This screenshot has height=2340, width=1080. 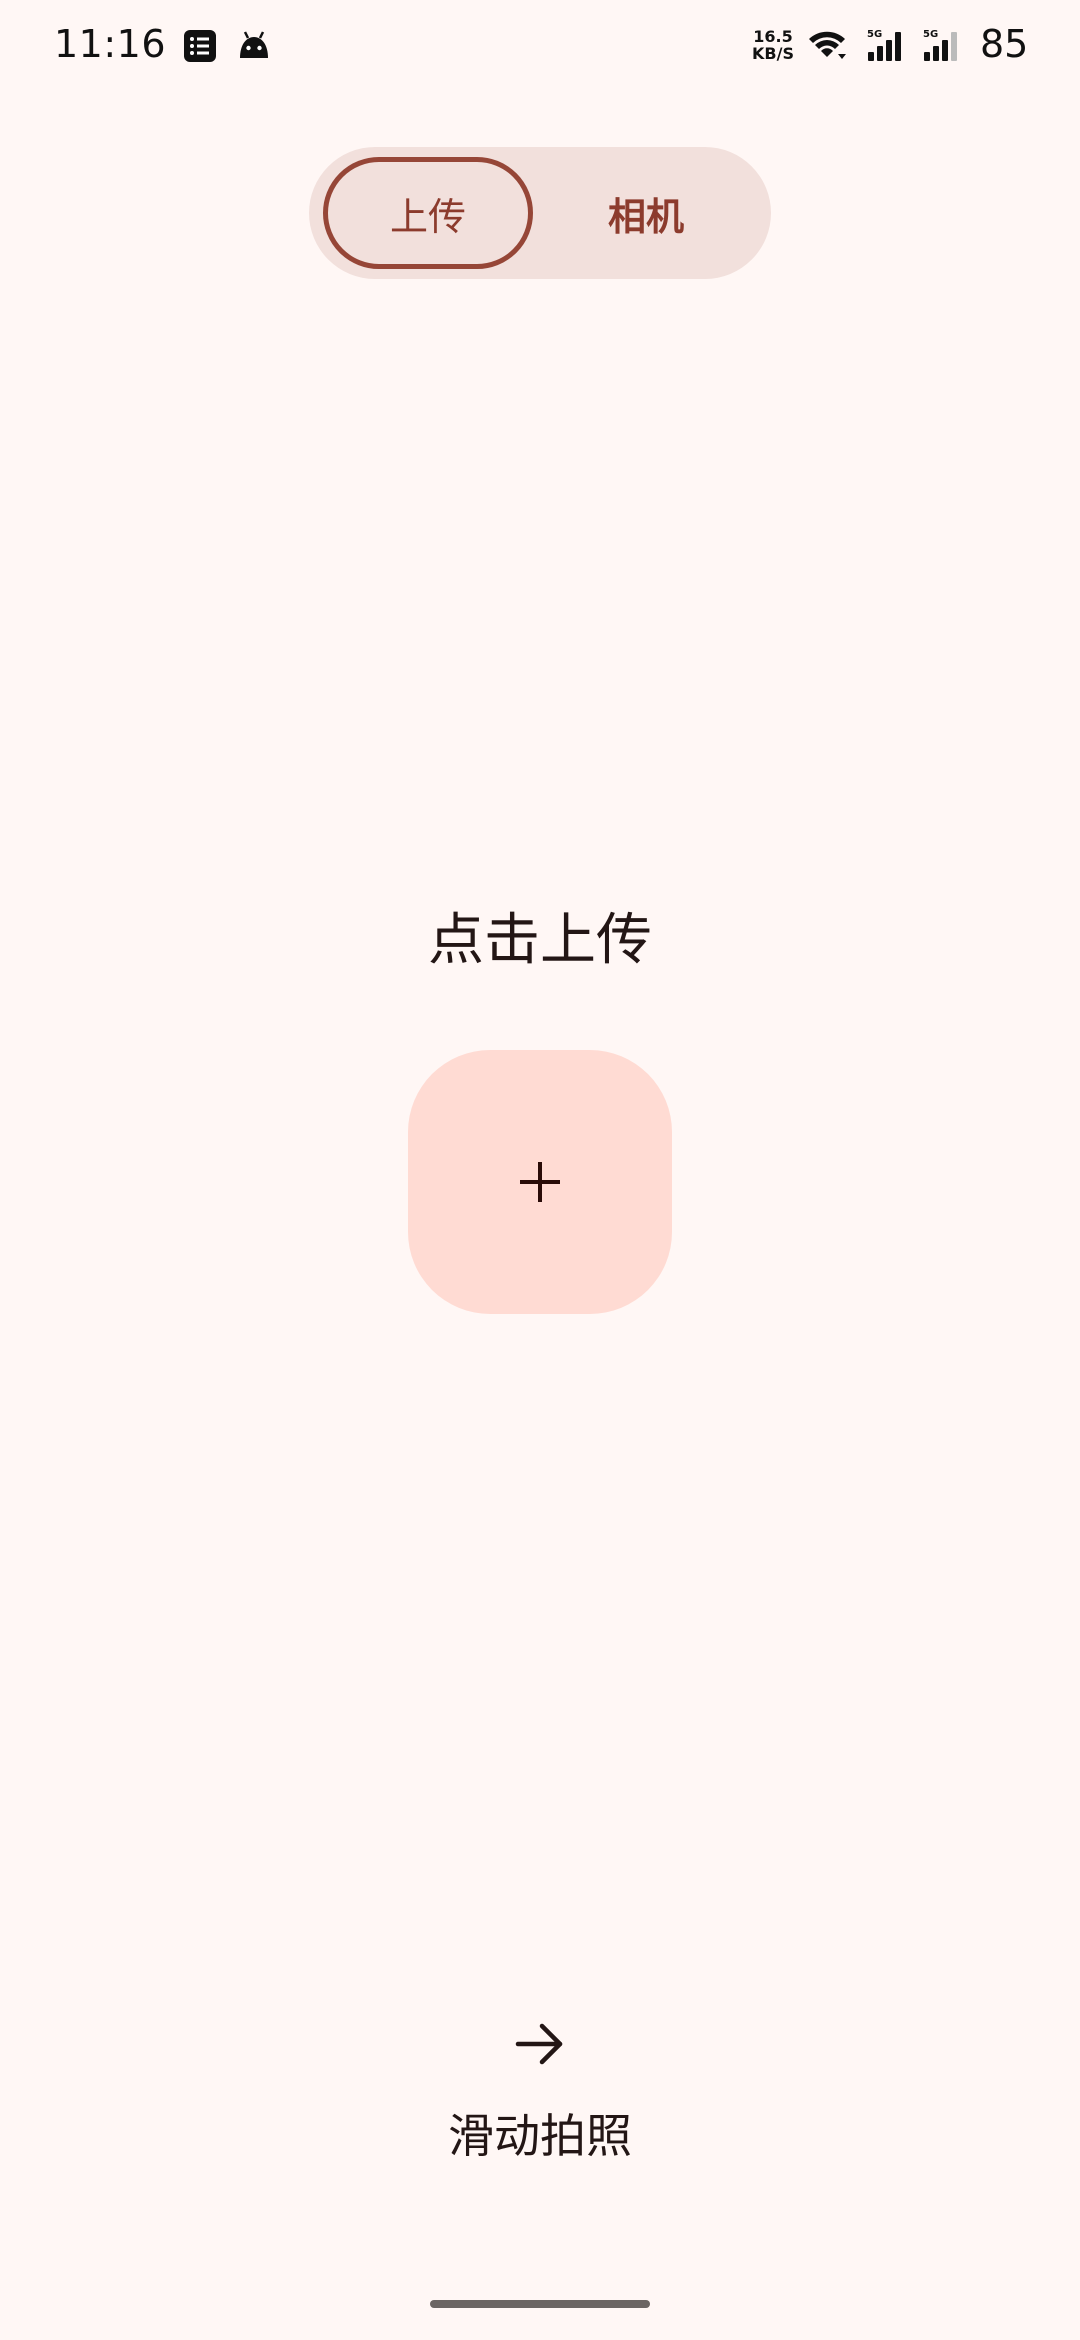 What do you see at coordinates (540, 2136) in the screenshot?
I see `swipe-hint-label: 滑动拍照` at bounding box center [540, 2136].